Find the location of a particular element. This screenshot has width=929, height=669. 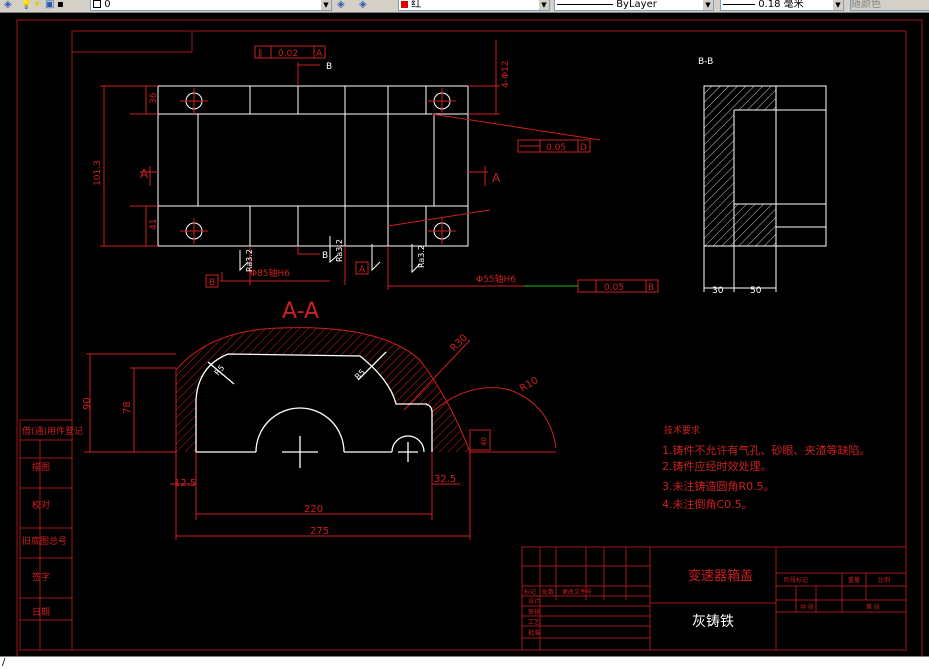

title-block-label: 批准 is located at coordinates (534, 633).